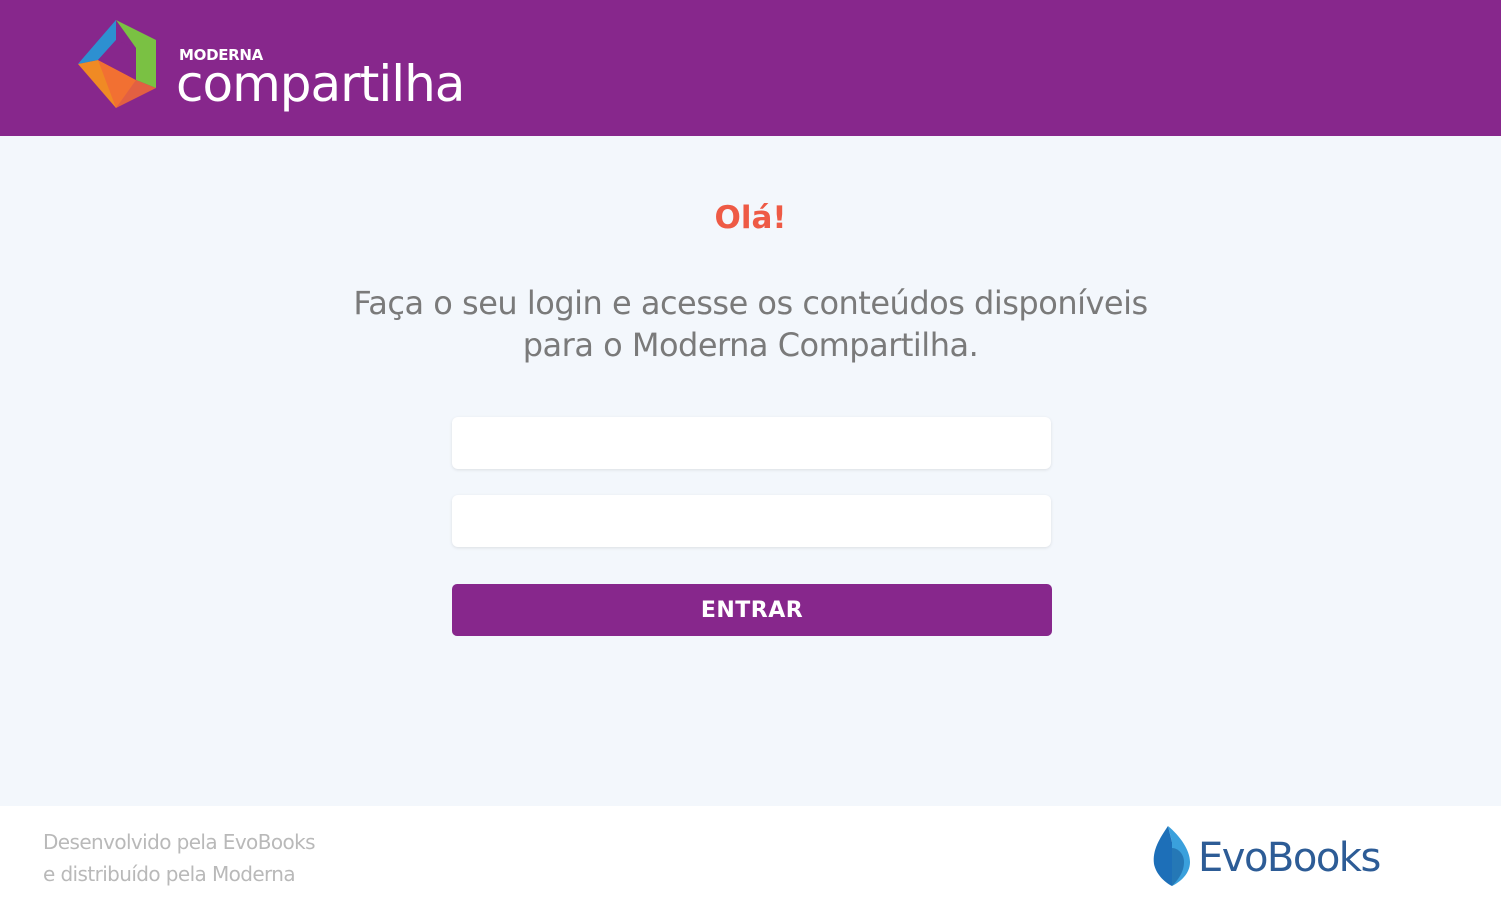 The image size is (1501, 900). Describe the element at coordinates (117, 64) in the screenshot. I see `moderna-compartilha-logo-icon` at that location.